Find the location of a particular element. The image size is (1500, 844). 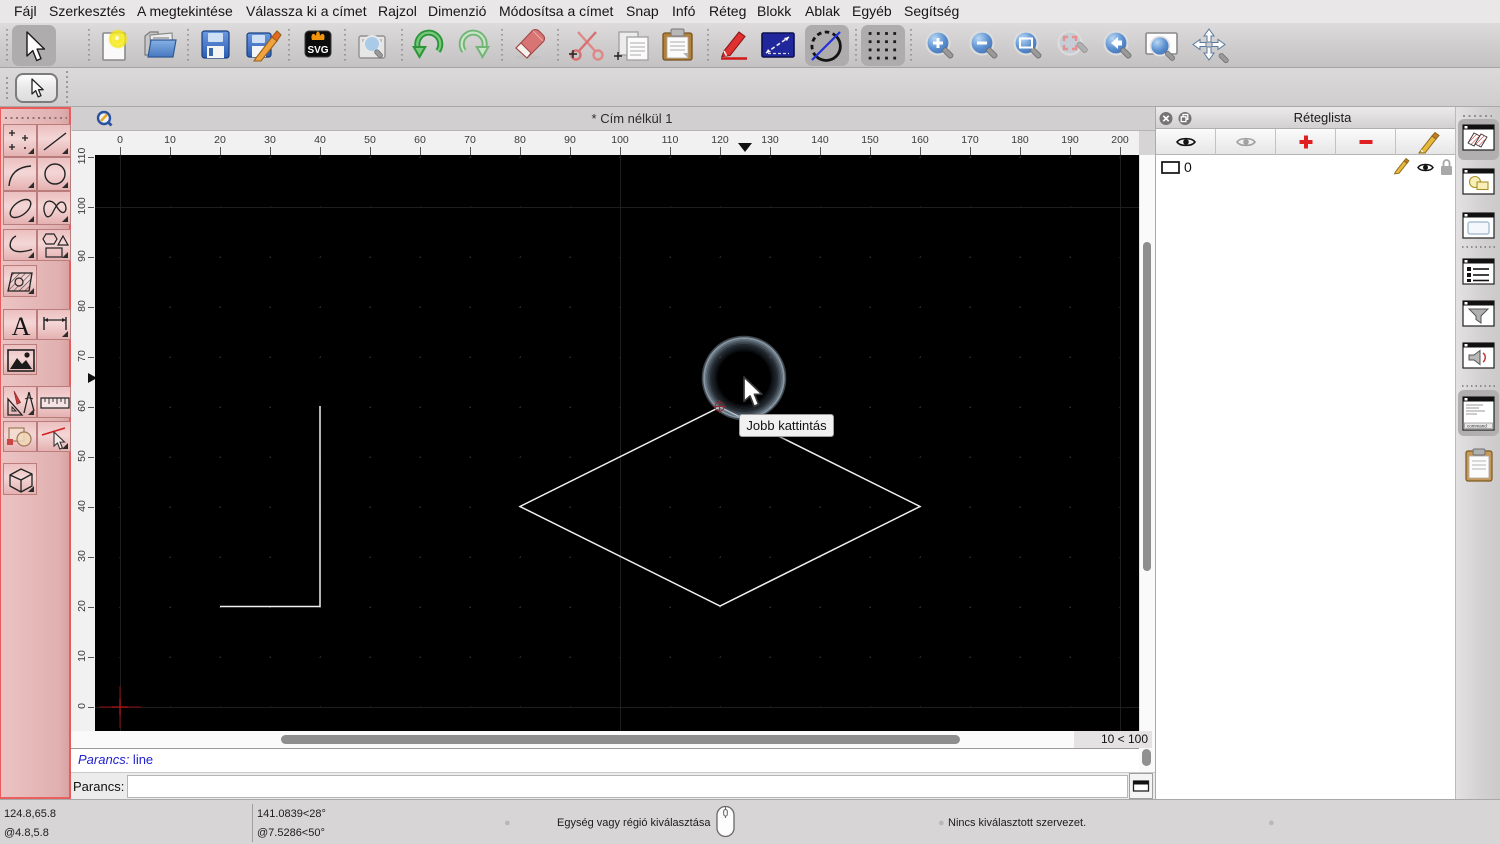

svg-text: A is located at coordinates (21, 326).